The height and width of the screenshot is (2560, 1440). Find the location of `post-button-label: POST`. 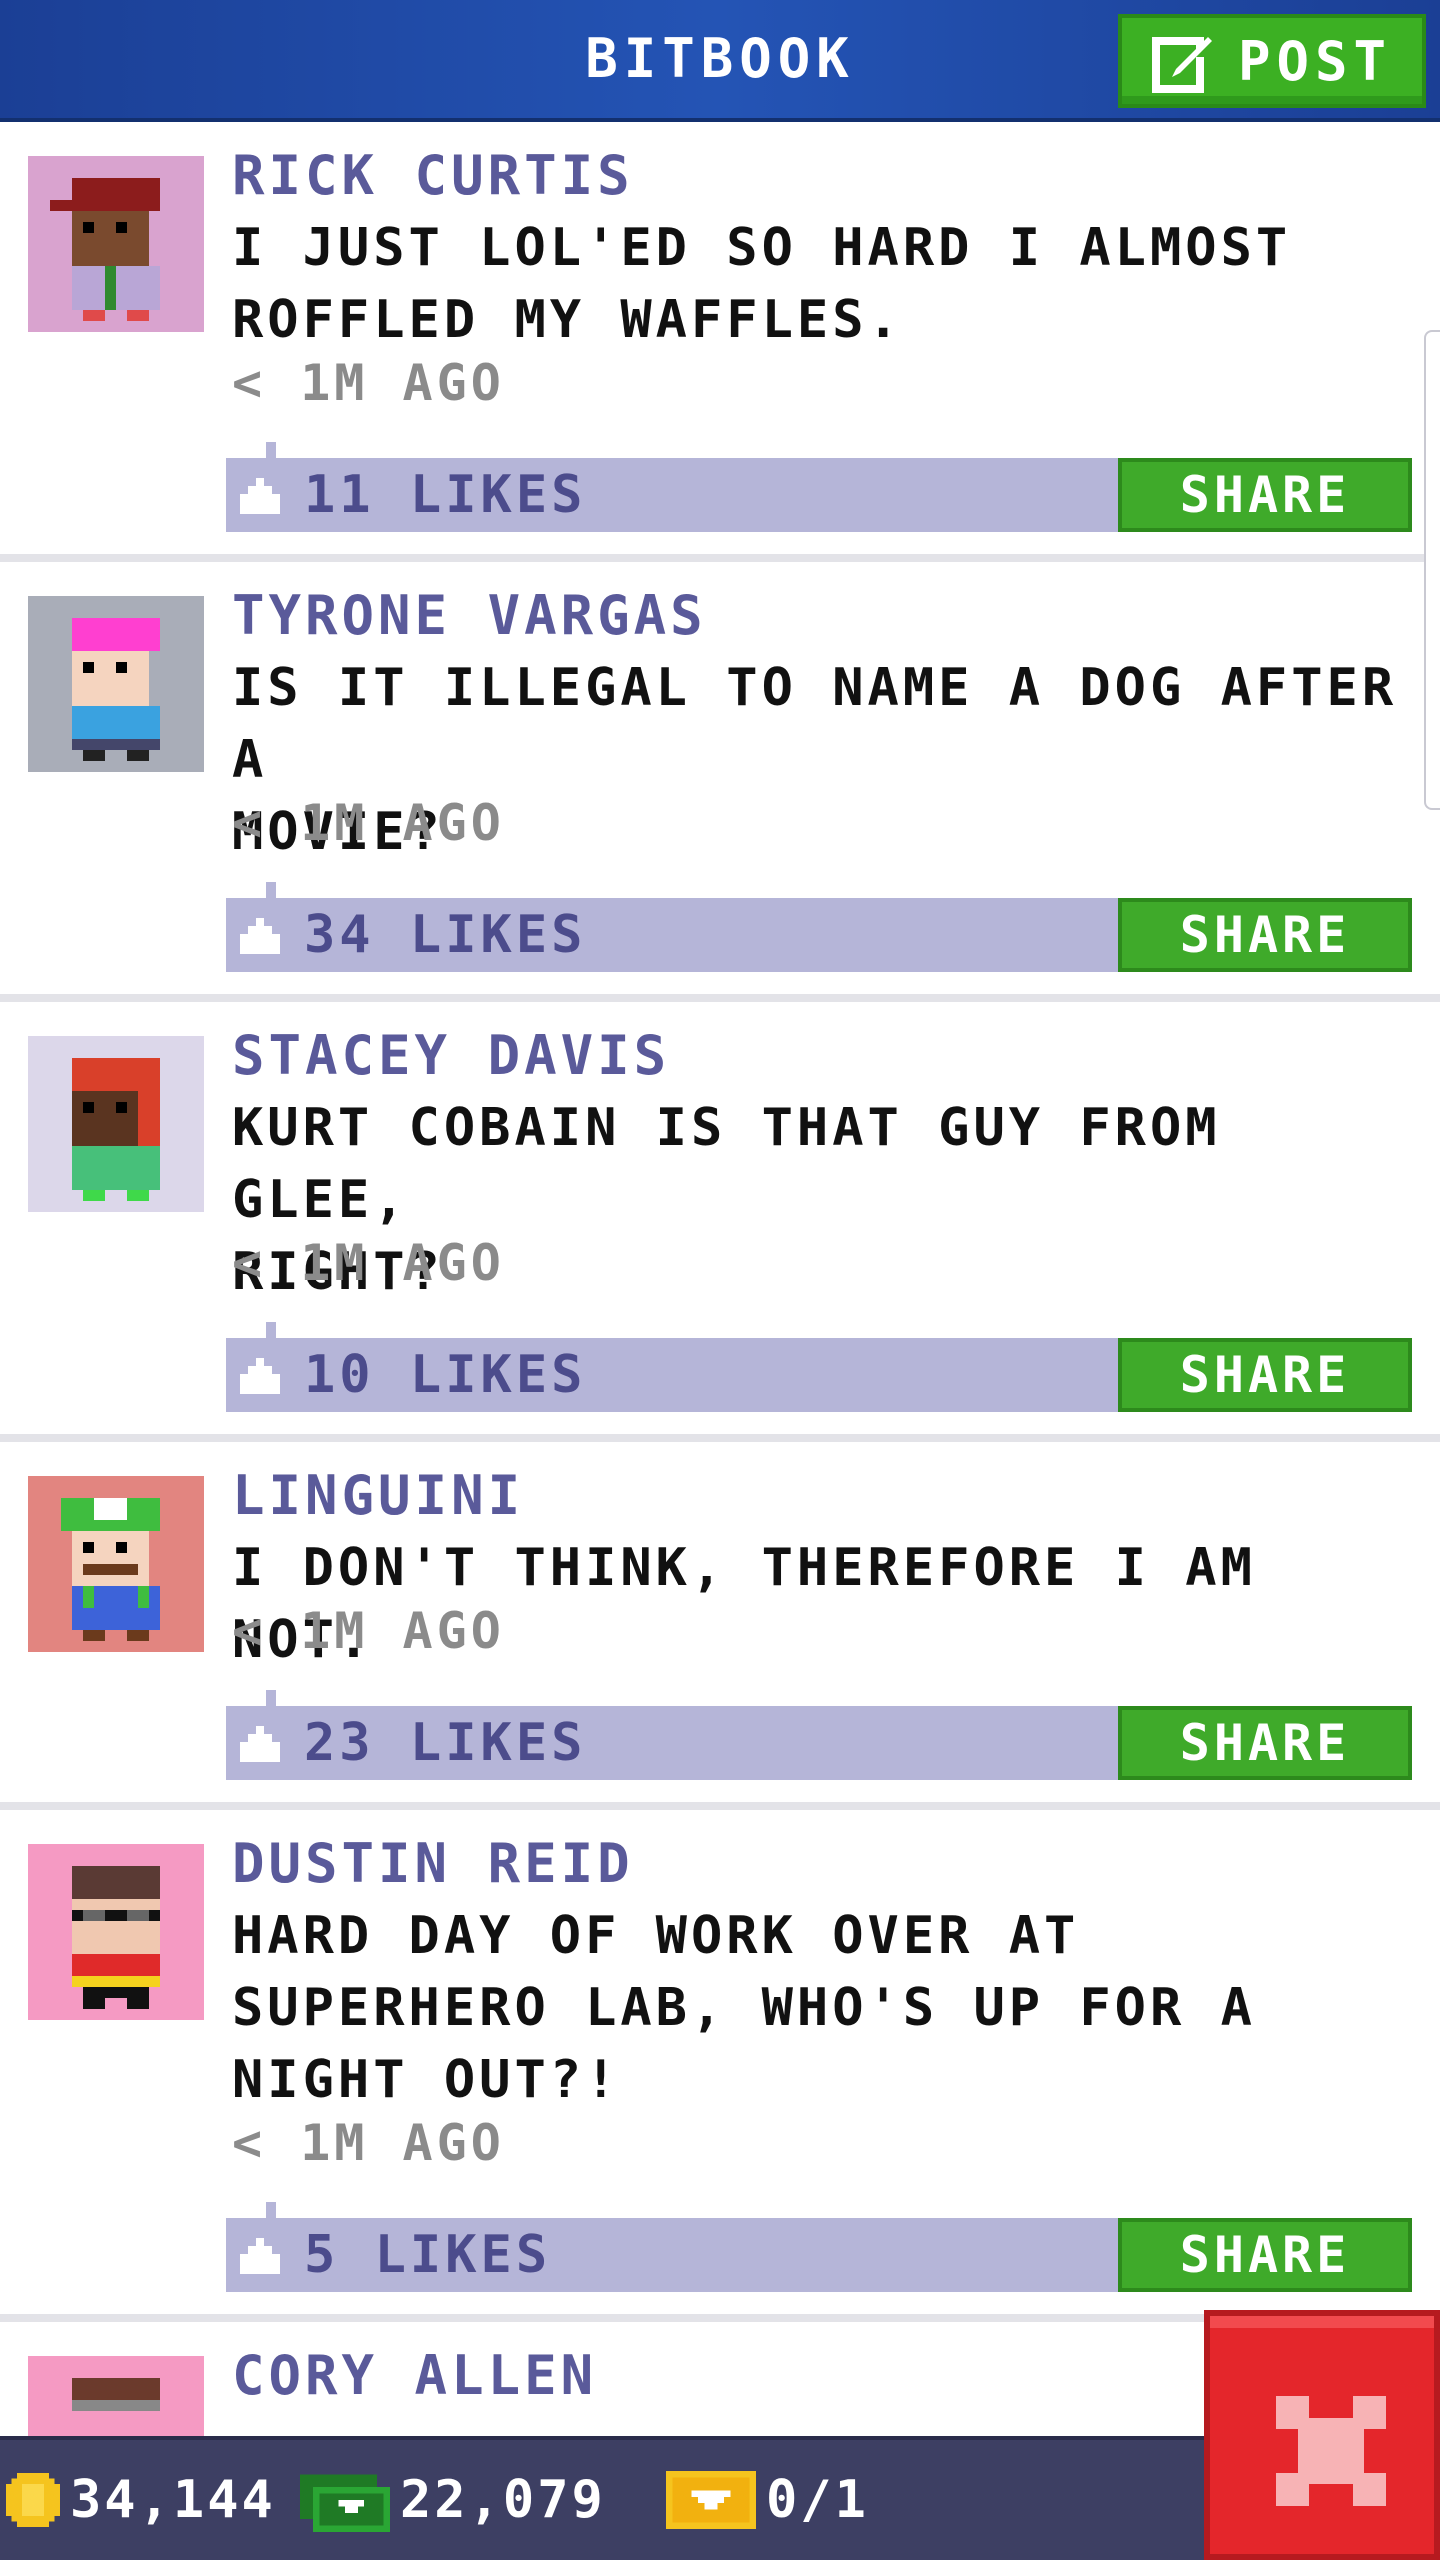

post-button-label: POST is located at coordinates (1315, 61).